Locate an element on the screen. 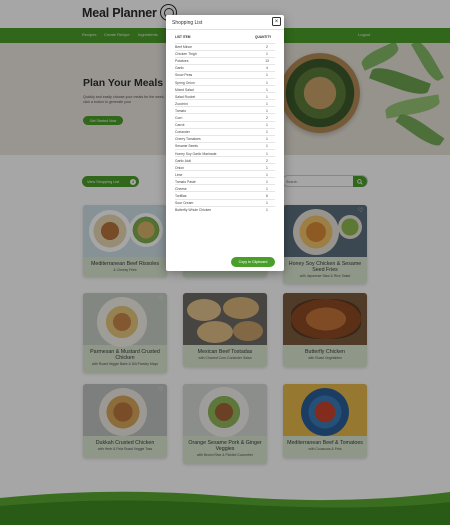  shopping-list-row: Beef Mince 2 is located at coordinates (225, 46).